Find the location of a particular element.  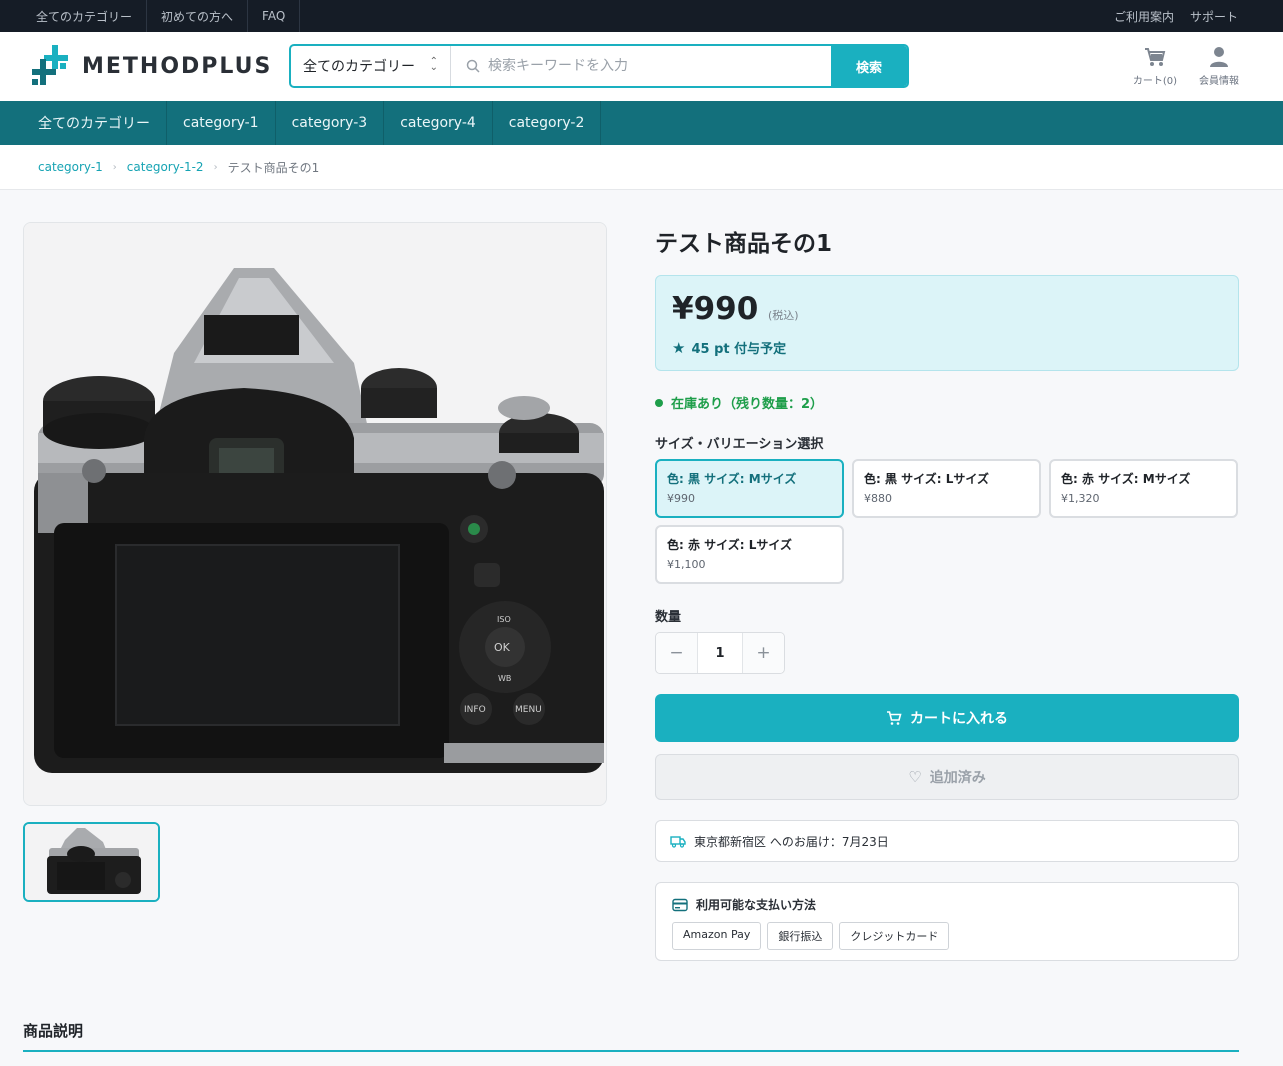

points-info: ★ 45 pt 付与予定 is located at coordinates (729, 348).